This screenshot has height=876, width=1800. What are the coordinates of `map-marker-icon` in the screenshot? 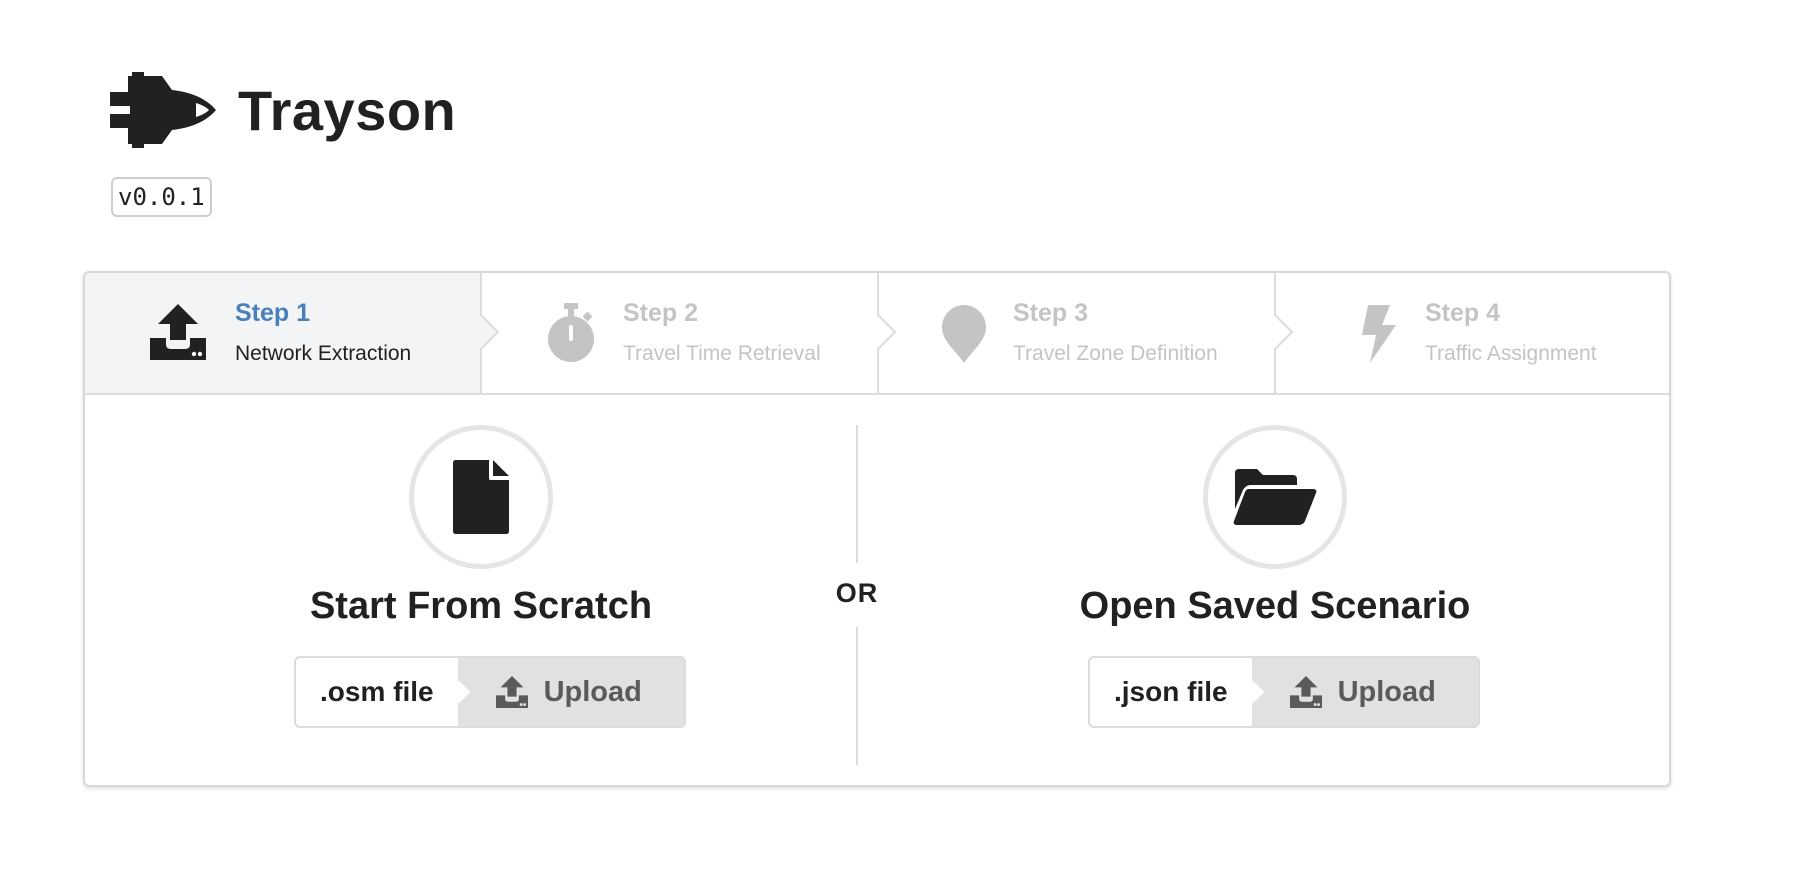 It's located at (964, 334).